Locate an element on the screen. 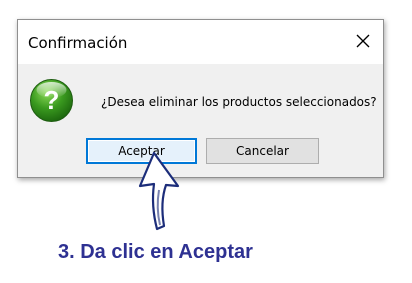  question-icon: ? is located at coordinates (51, 100).